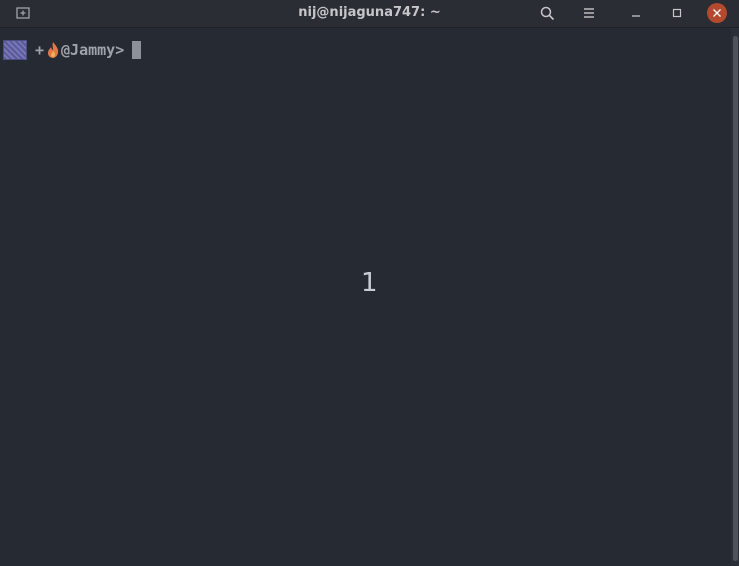 The image size is (739, 566). Describe the element at coordinates (369, 14) in the screenshot. I see `titlebar: nij@nijaguna747: ~` at that location.